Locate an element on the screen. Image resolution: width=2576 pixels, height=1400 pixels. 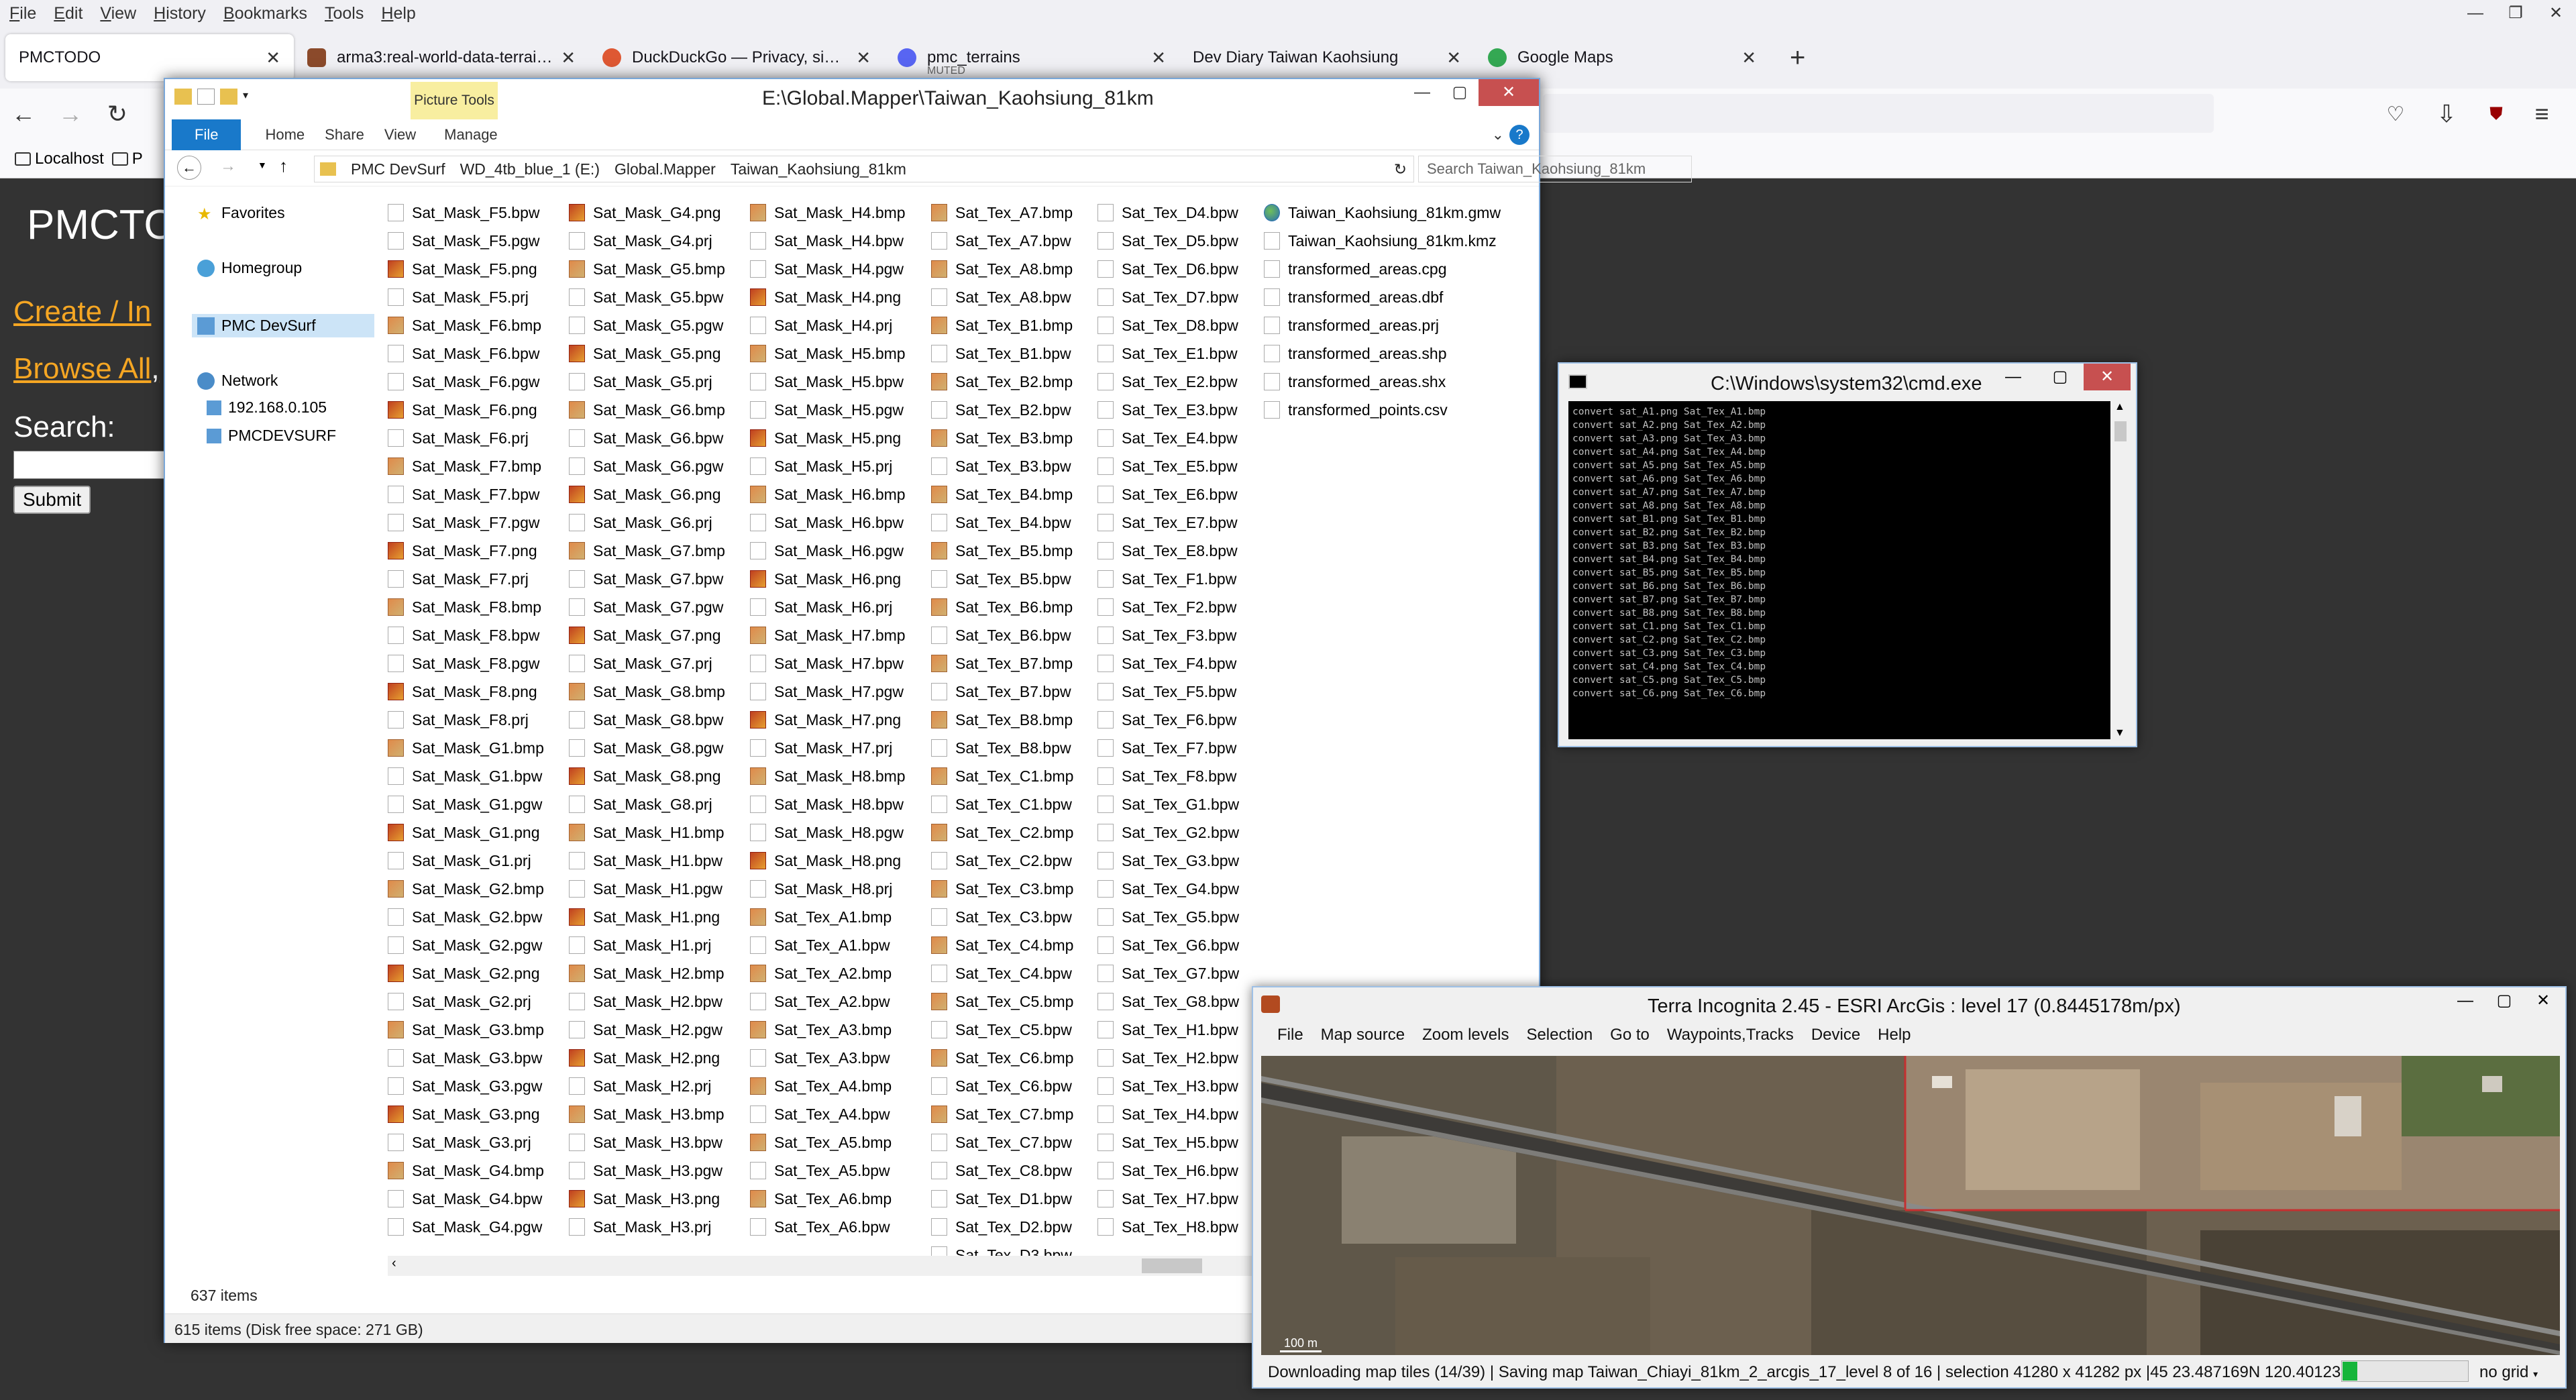
file-item: Sat_Mask_G1.png is located at coordinates (466, 832).